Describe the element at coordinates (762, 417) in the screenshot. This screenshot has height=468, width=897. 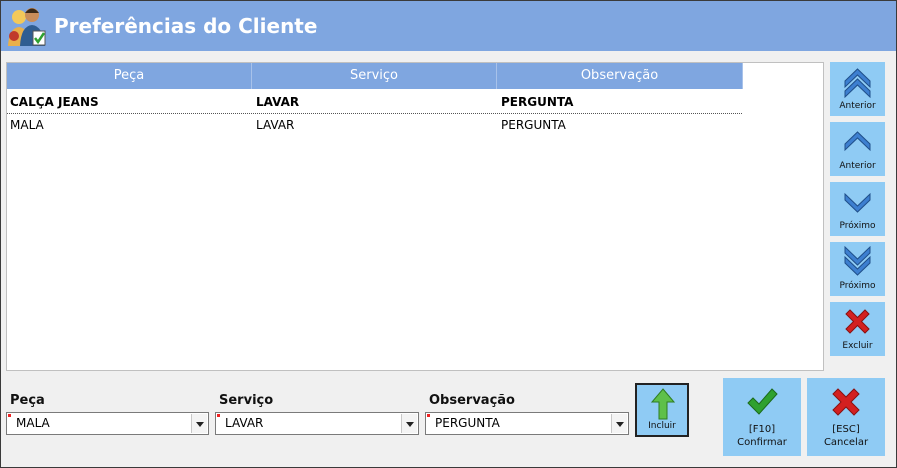
I see `confirm-button: [F10] Confirmar` at that location.